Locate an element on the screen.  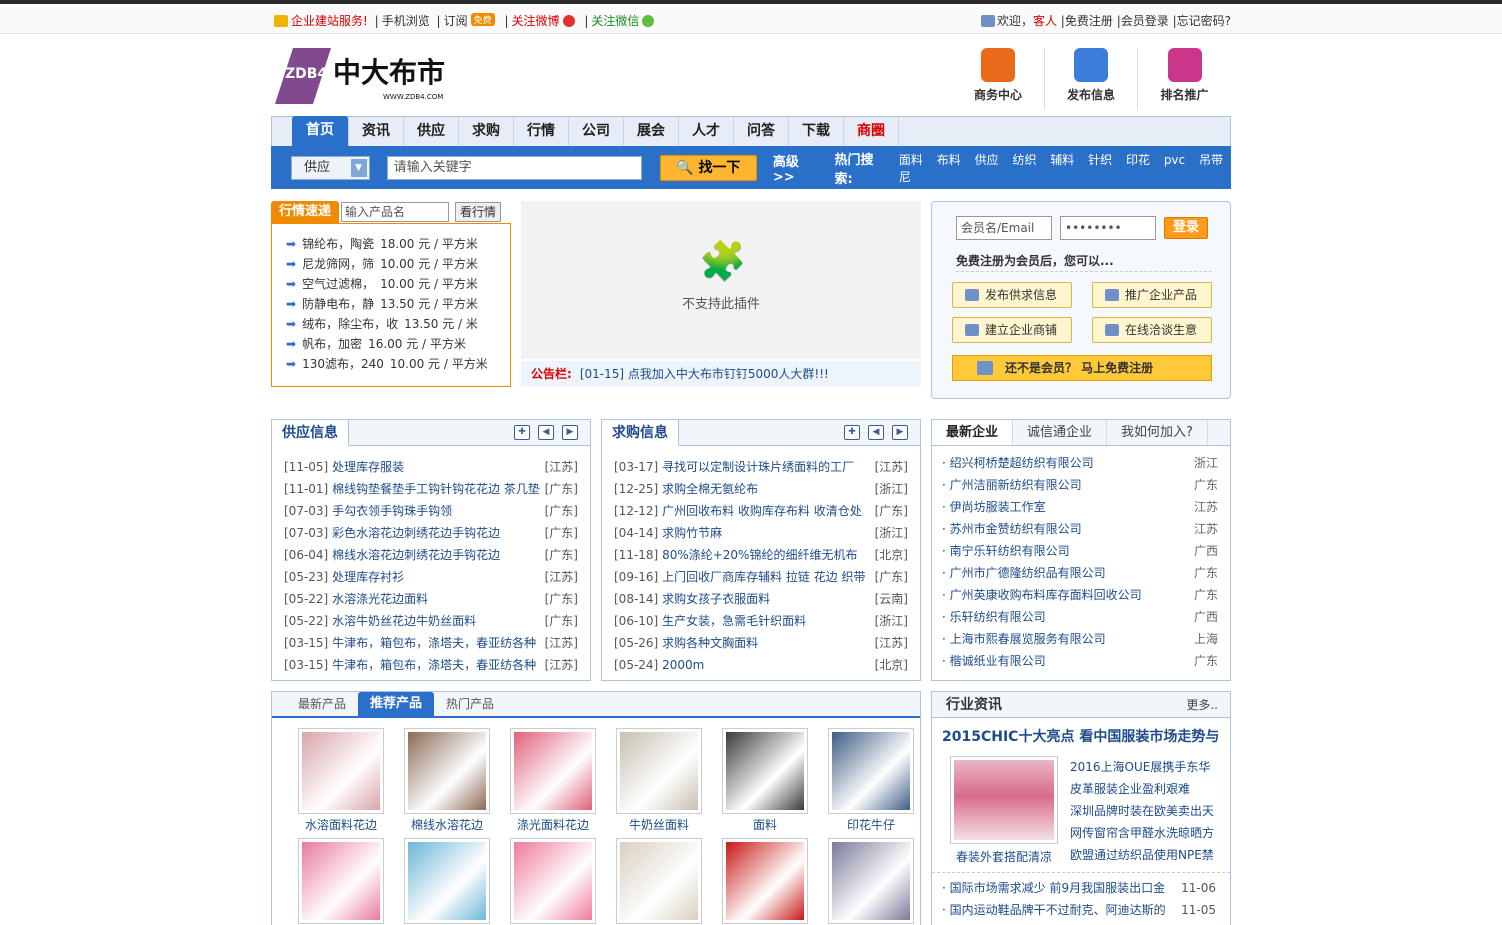
nav-qa: 问答 is located at coordinates (761, 131).